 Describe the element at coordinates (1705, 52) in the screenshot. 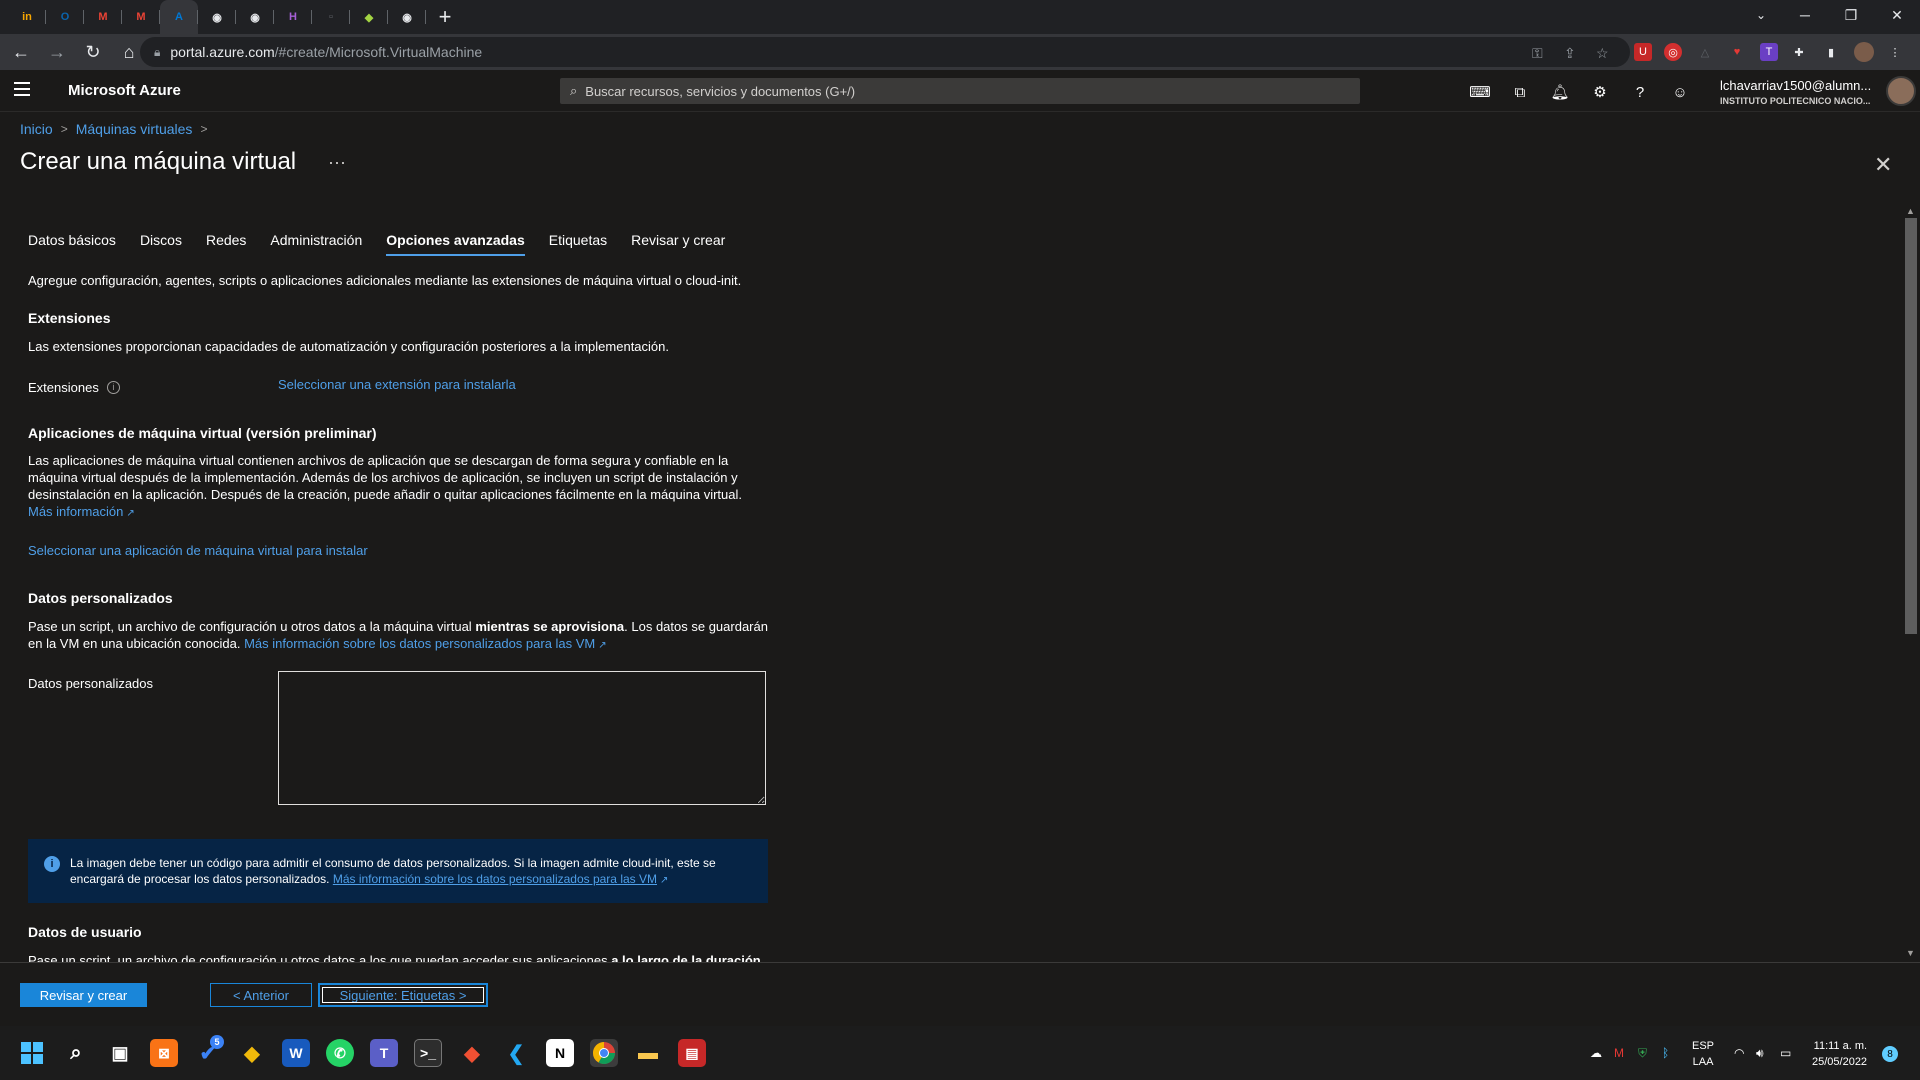

I see `extension-icon: △` at that location.